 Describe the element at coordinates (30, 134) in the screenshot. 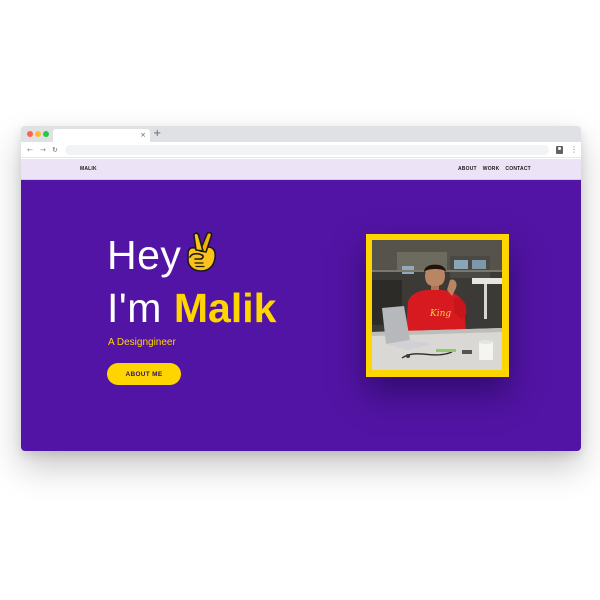

I see `close-window-dot` at that location.